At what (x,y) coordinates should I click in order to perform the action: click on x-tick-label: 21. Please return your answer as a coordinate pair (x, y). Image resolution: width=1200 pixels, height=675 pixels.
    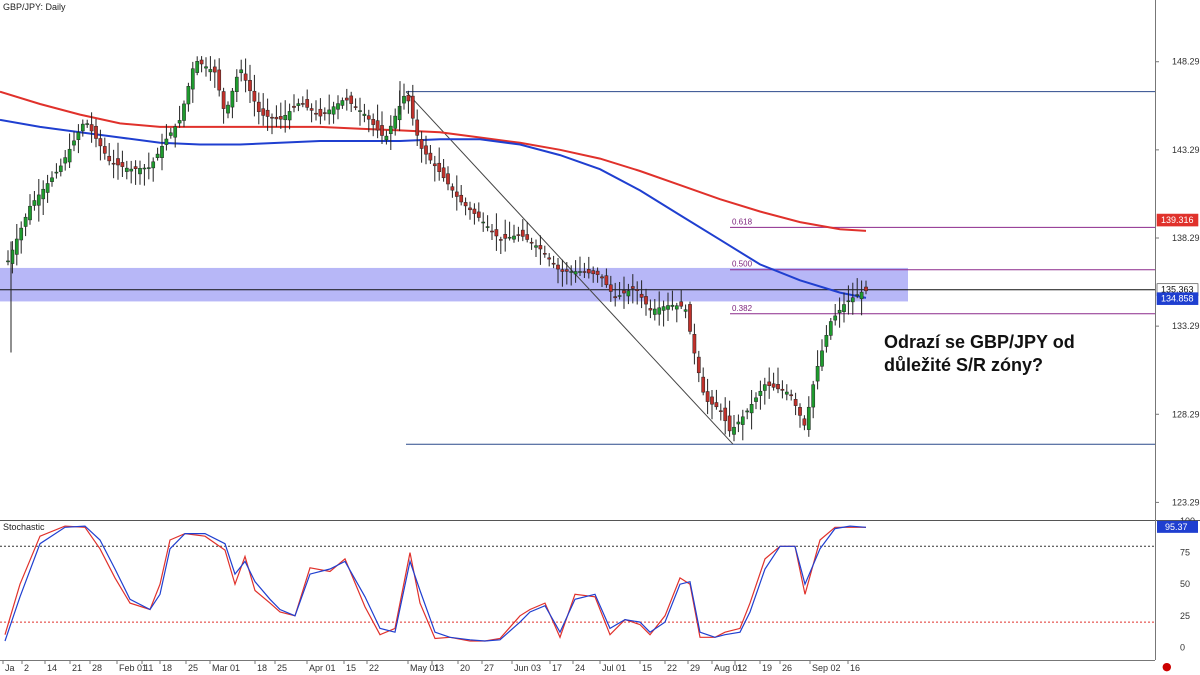
    Looking at the image, I should click on (77, 668).